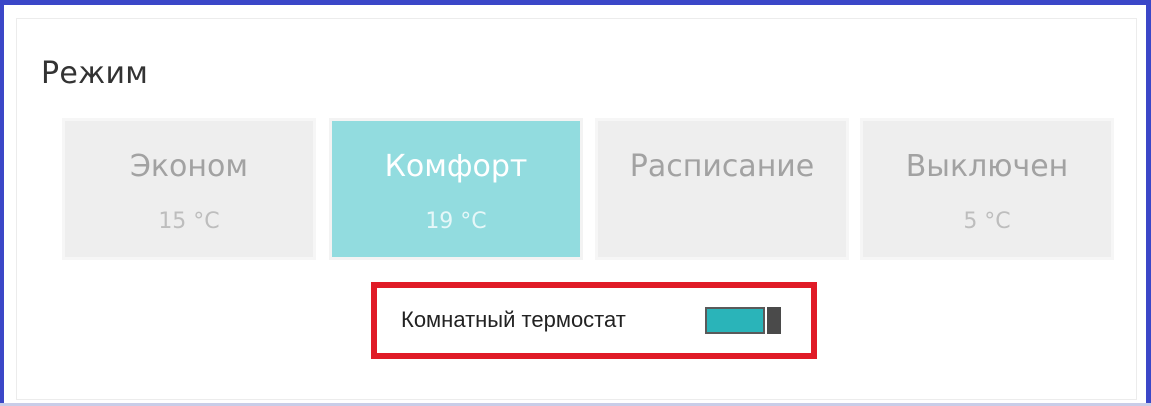  What do you see at coordinates (95, 73) in the screenshot?
I see `panel-title: Режим` at bounding box center [95, 73].